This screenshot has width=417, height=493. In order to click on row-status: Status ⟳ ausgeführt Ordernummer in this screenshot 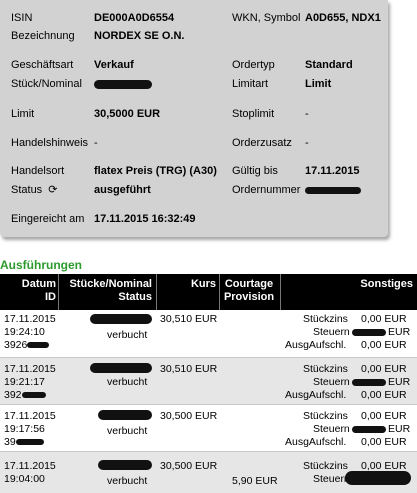, I will do `click(194, 190)`.